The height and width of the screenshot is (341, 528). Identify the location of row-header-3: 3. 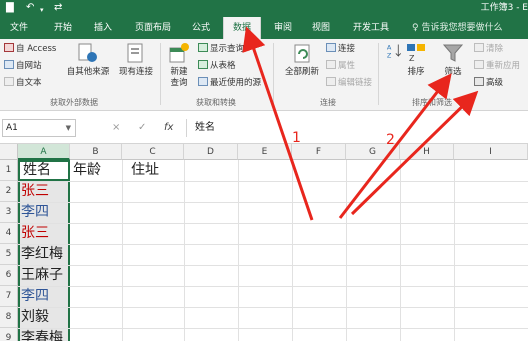
(9, 212).